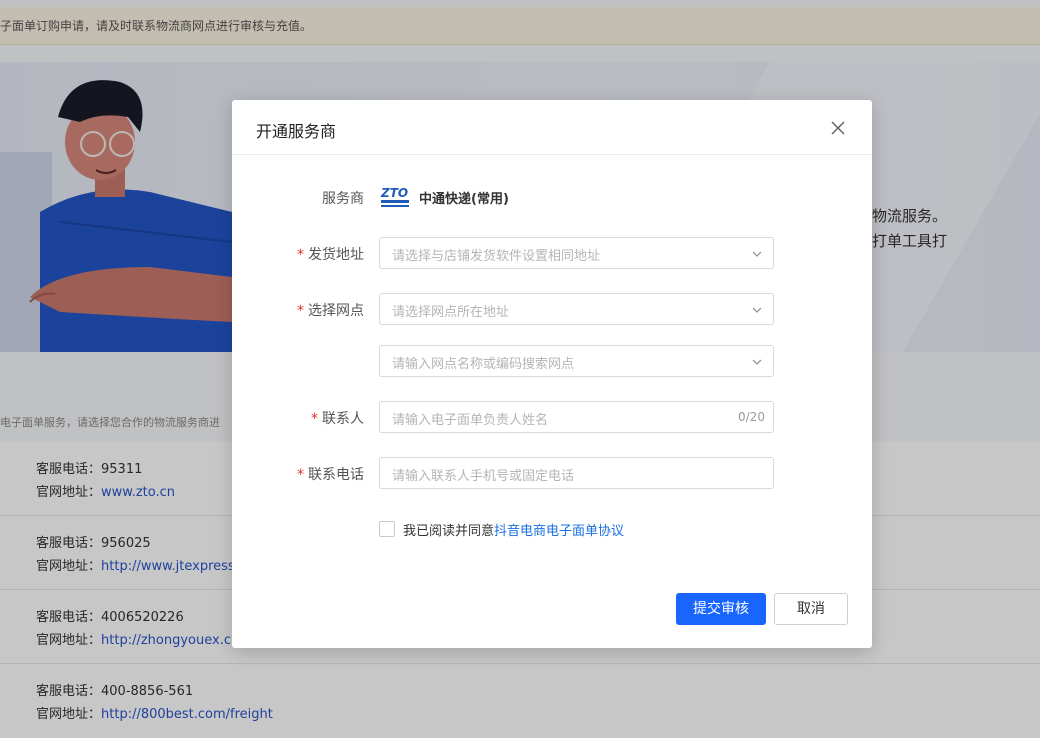 This screenshot has height=738, width=1040. Describe the element at coordinates (449, 531) in the screenshot. I see `agreement-text: 我已阅读并同意` at that location.